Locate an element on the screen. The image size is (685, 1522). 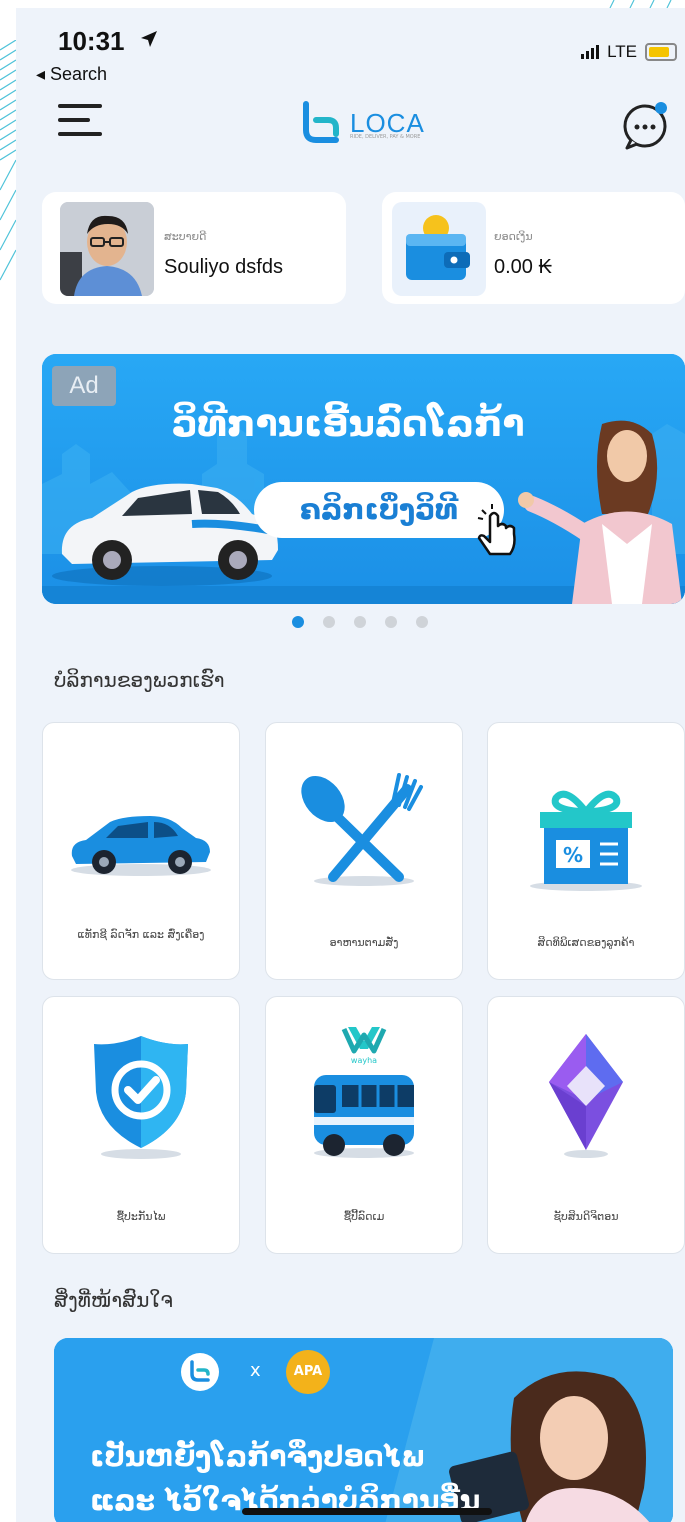
user-name: Souliyo dsfds is located at coordinates (223, 267).